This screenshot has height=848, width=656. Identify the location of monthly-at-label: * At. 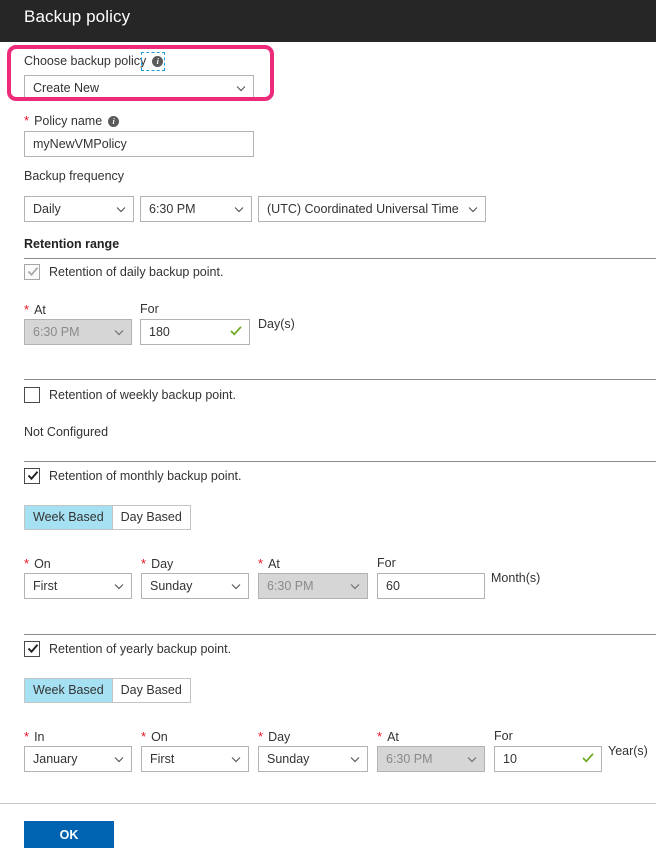
(269, 564).